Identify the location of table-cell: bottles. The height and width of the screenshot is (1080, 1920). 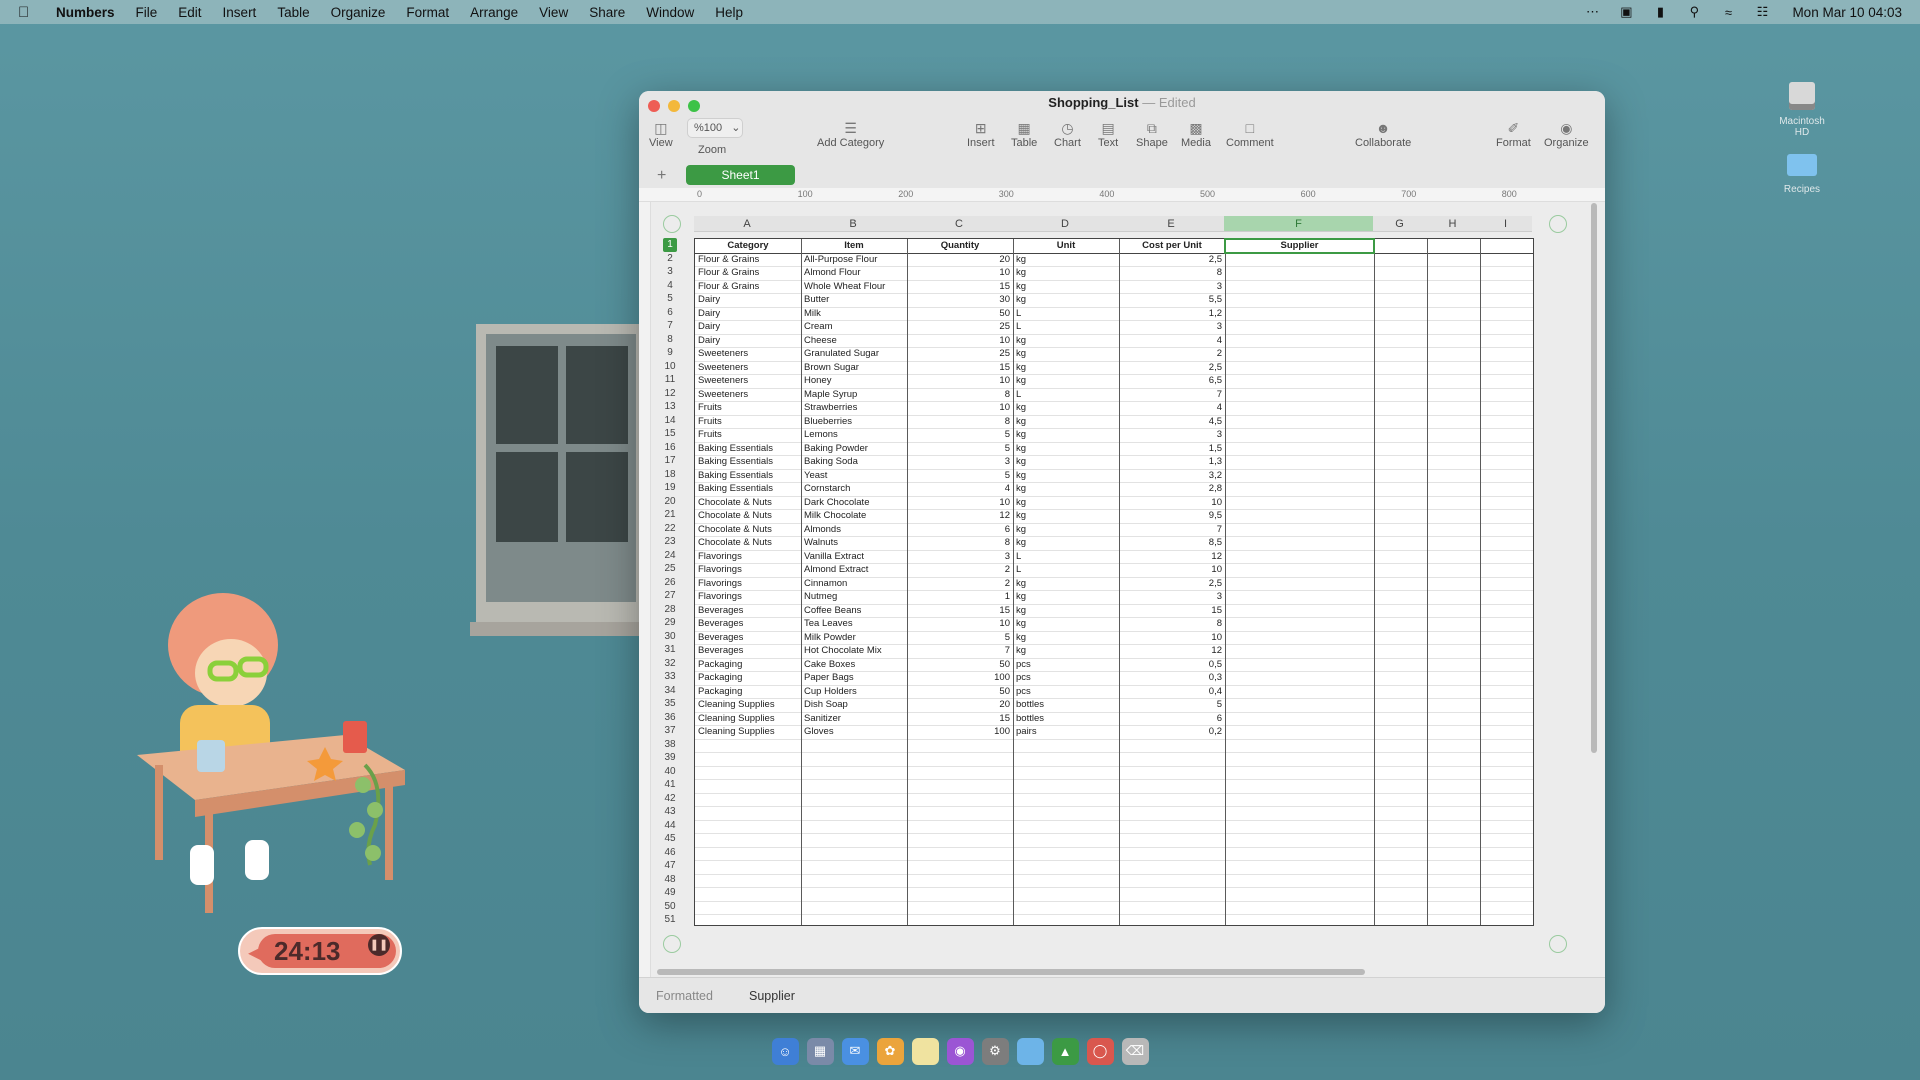
(1066, 719).